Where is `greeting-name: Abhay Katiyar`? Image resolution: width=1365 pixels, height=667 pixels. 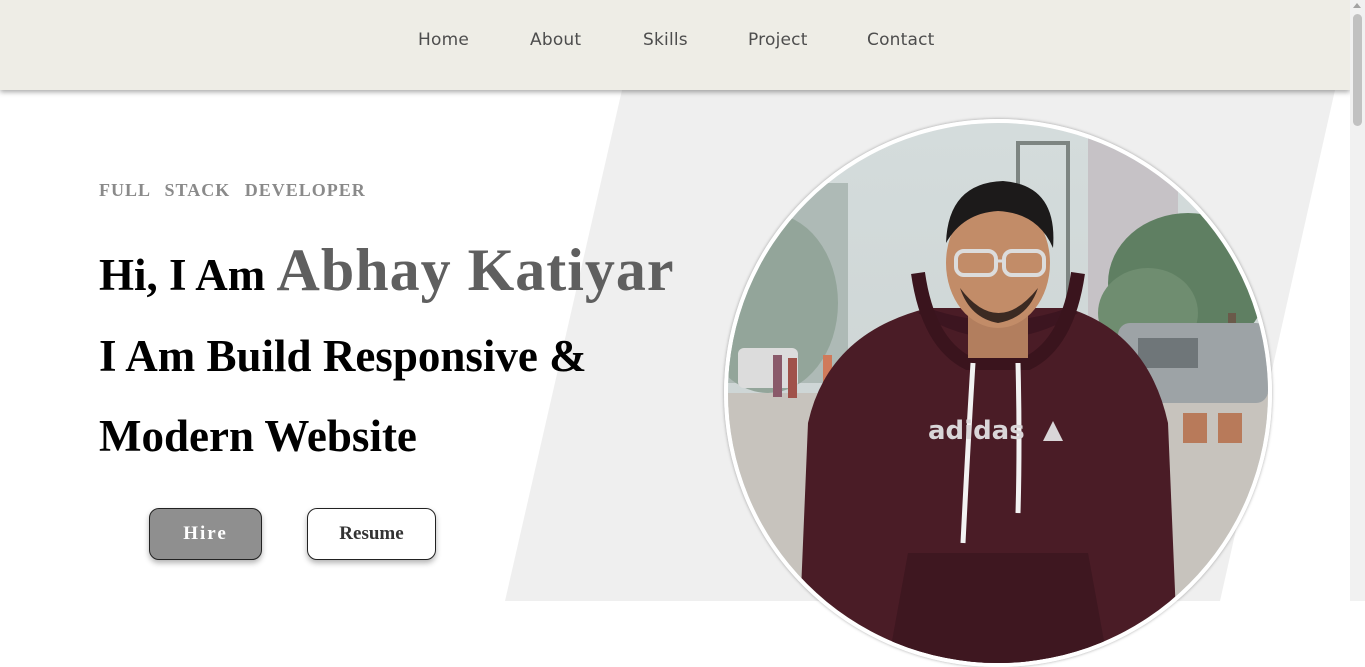
greeting-name: Abhay Katiyar is located at coordinates (475, 270).